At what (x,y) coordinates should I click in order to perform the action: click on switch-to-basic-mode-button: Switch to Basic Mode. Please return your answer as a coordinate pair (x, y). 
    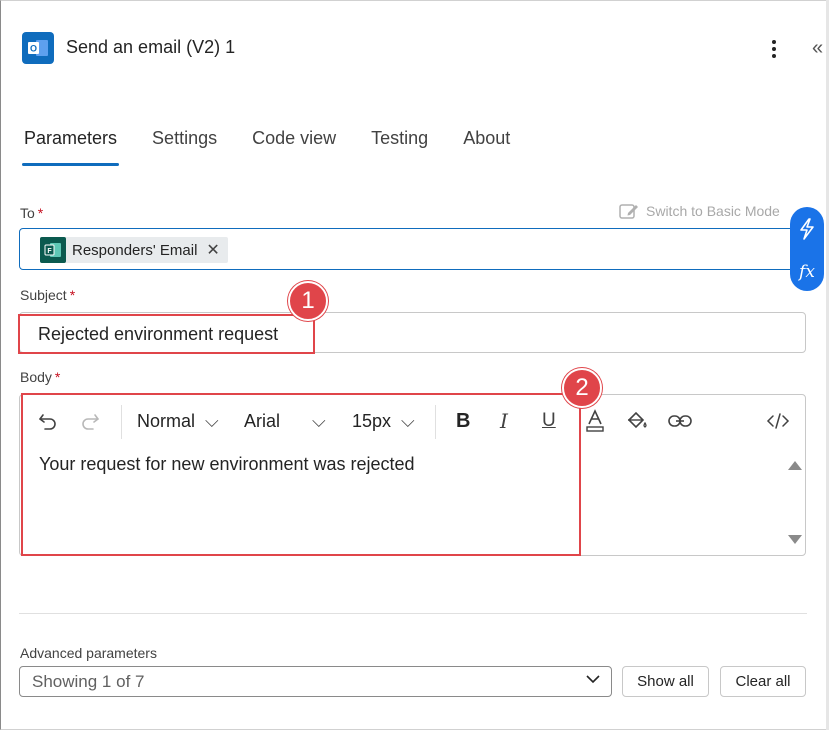
    Looking at the image, I should click on (699, 211).